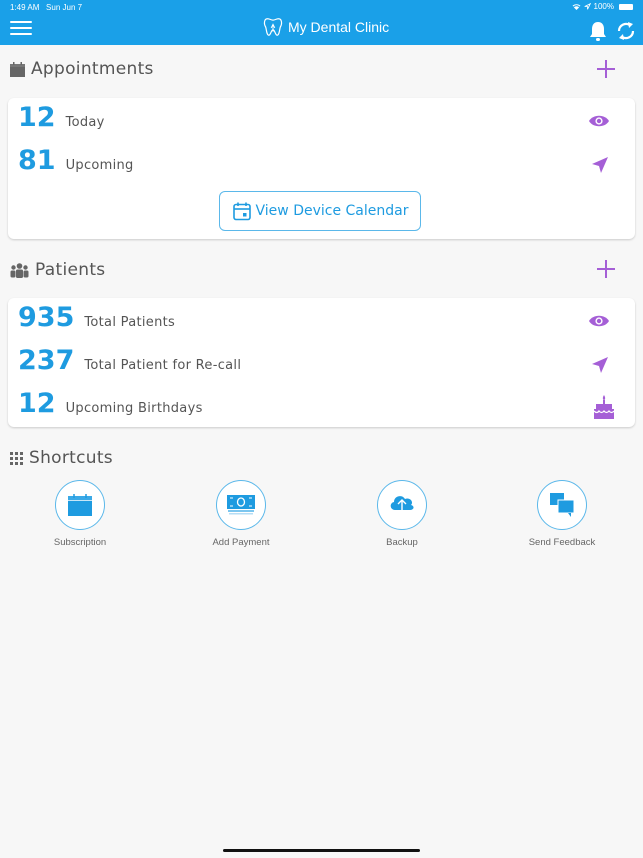 This screenshot has height=858, width=643. I want to click on users-icon, so click(19, 270).